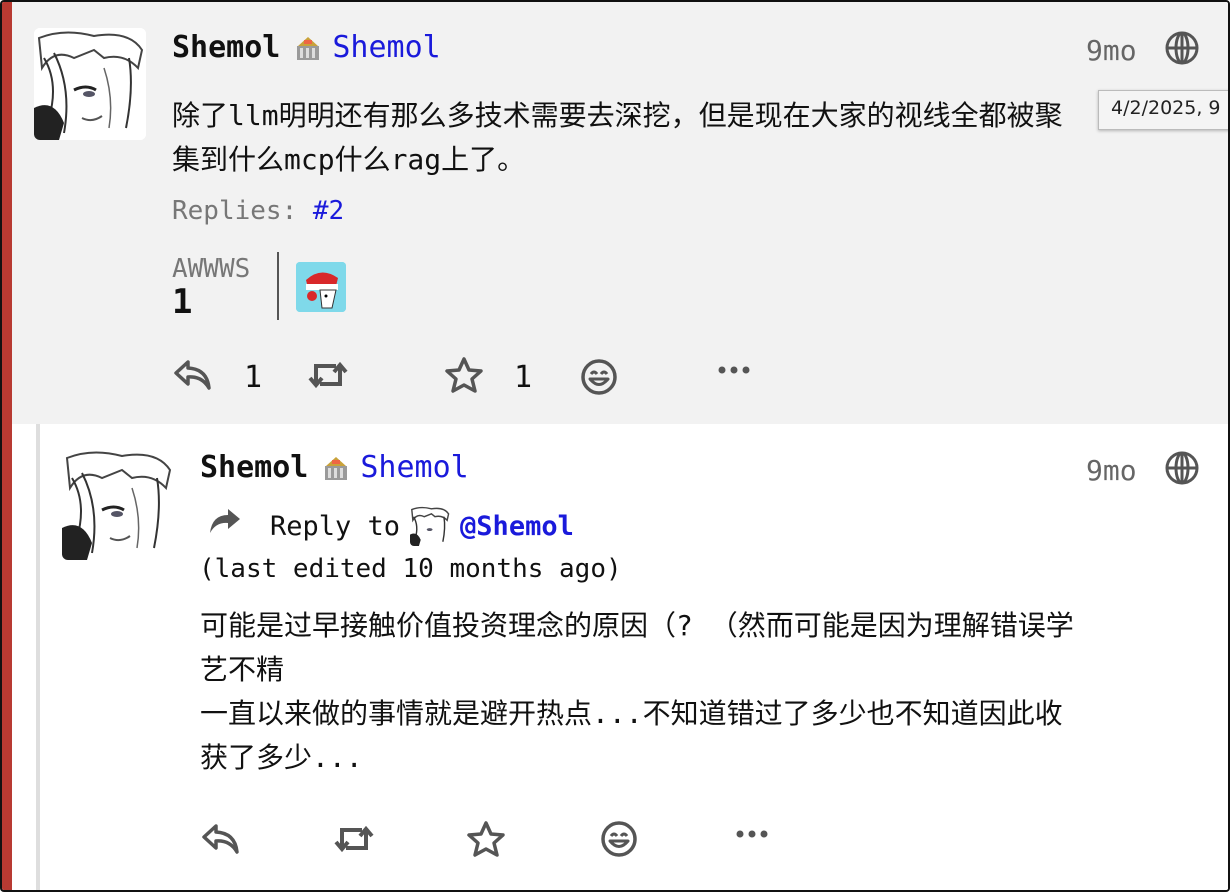 This screenshot has height=892, width=1230. Describe the element at coordinates (637, 625) in the screenshot. I see `content-line: 可能是过早接触价值投资理念的原因（? （然而可能是因为理解错误学` at that location.